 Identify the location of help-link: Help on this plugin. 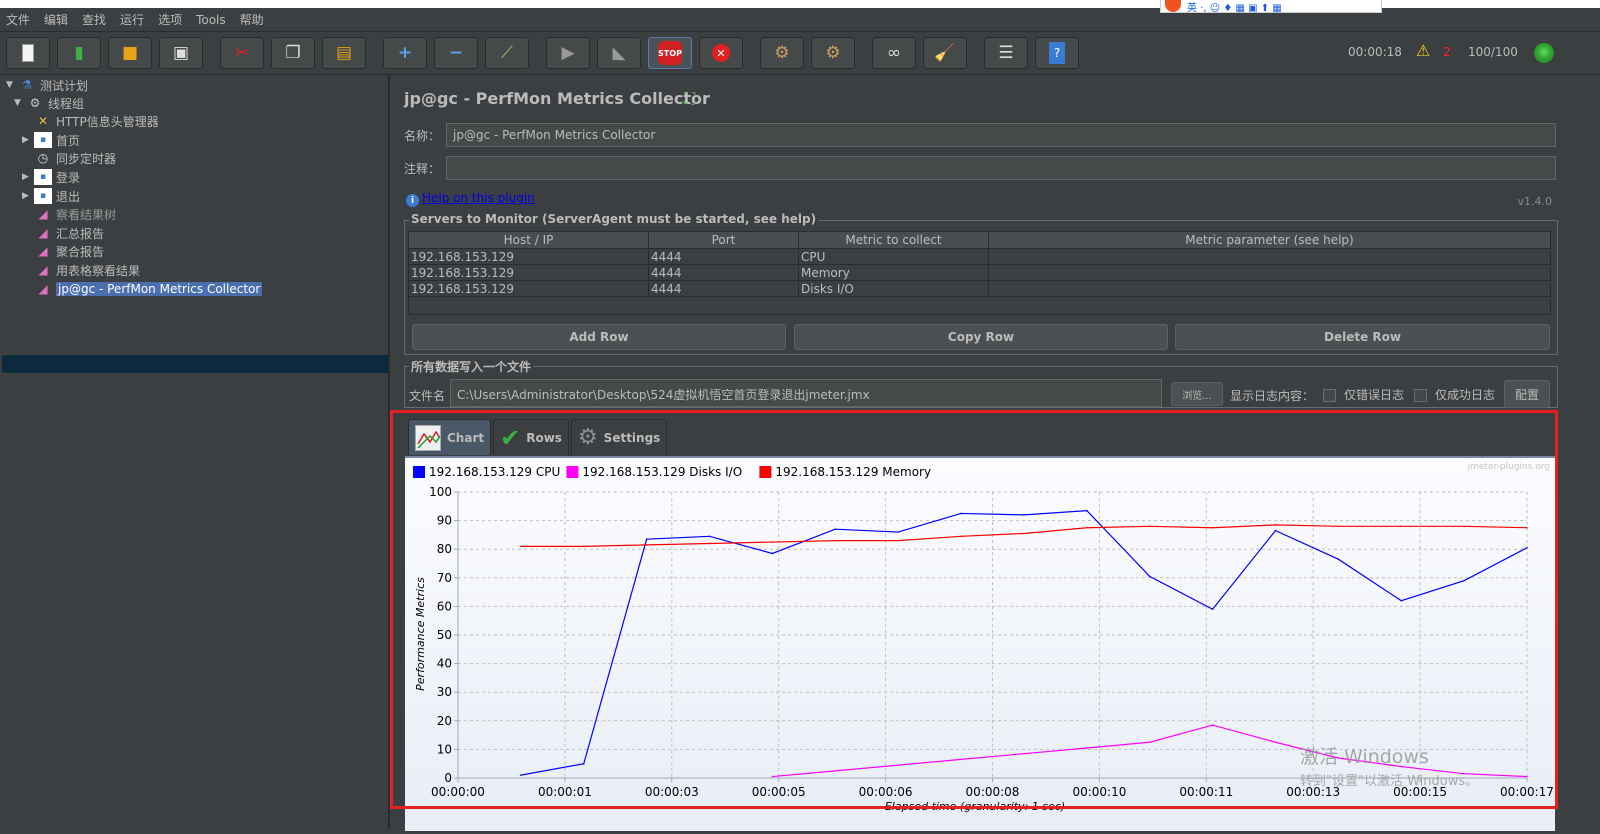
(478, 198).